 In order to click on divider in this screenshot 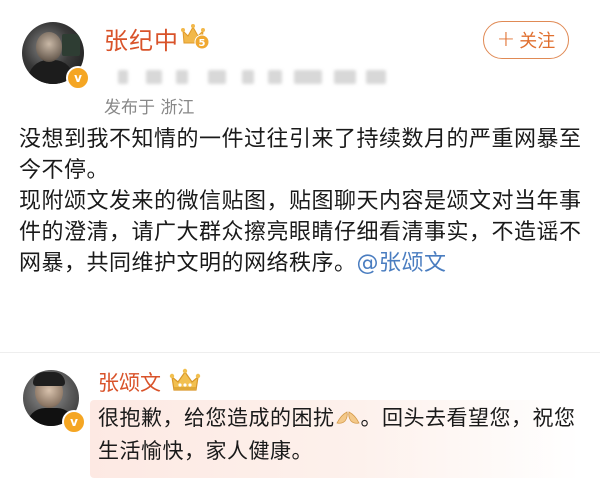, I will do `click(300, 352)`.